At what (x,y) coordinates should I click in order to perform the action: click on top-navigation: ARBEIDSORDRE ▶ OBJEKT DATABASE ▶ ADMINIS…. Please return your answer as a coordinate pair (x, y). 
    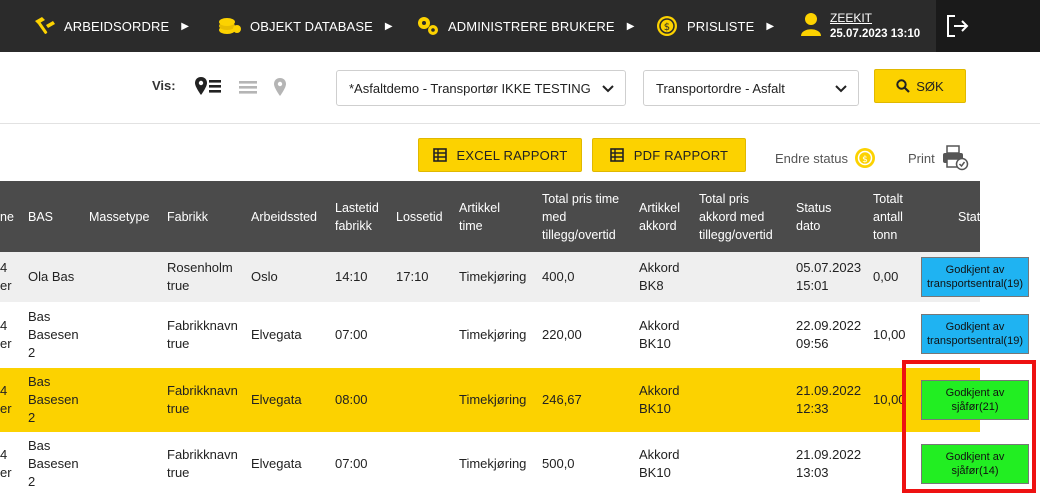
    Looking at the image, I should click on (520, 26).